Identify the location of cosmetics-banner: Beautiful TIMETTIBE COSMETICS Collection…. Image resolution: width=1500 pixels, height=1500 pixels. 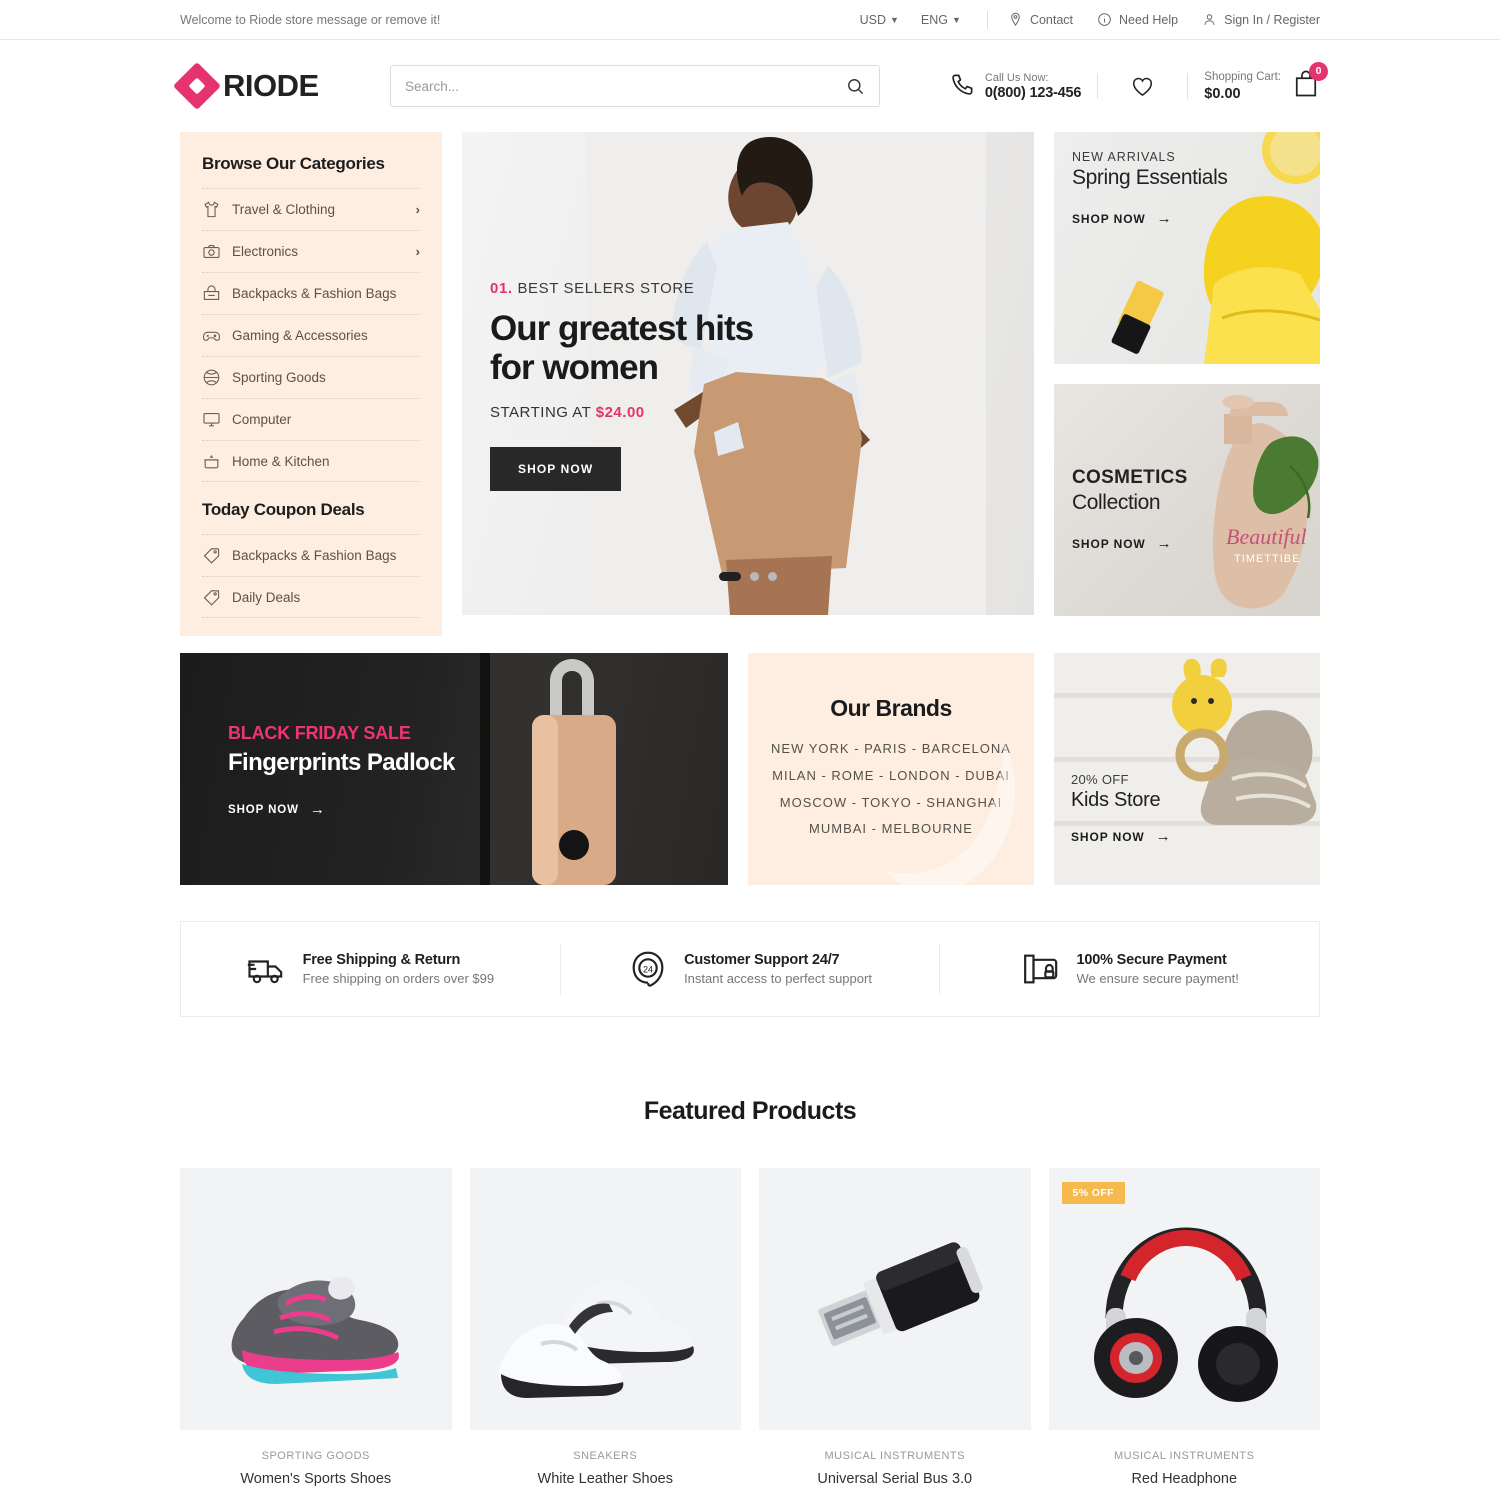
(1187, 500).